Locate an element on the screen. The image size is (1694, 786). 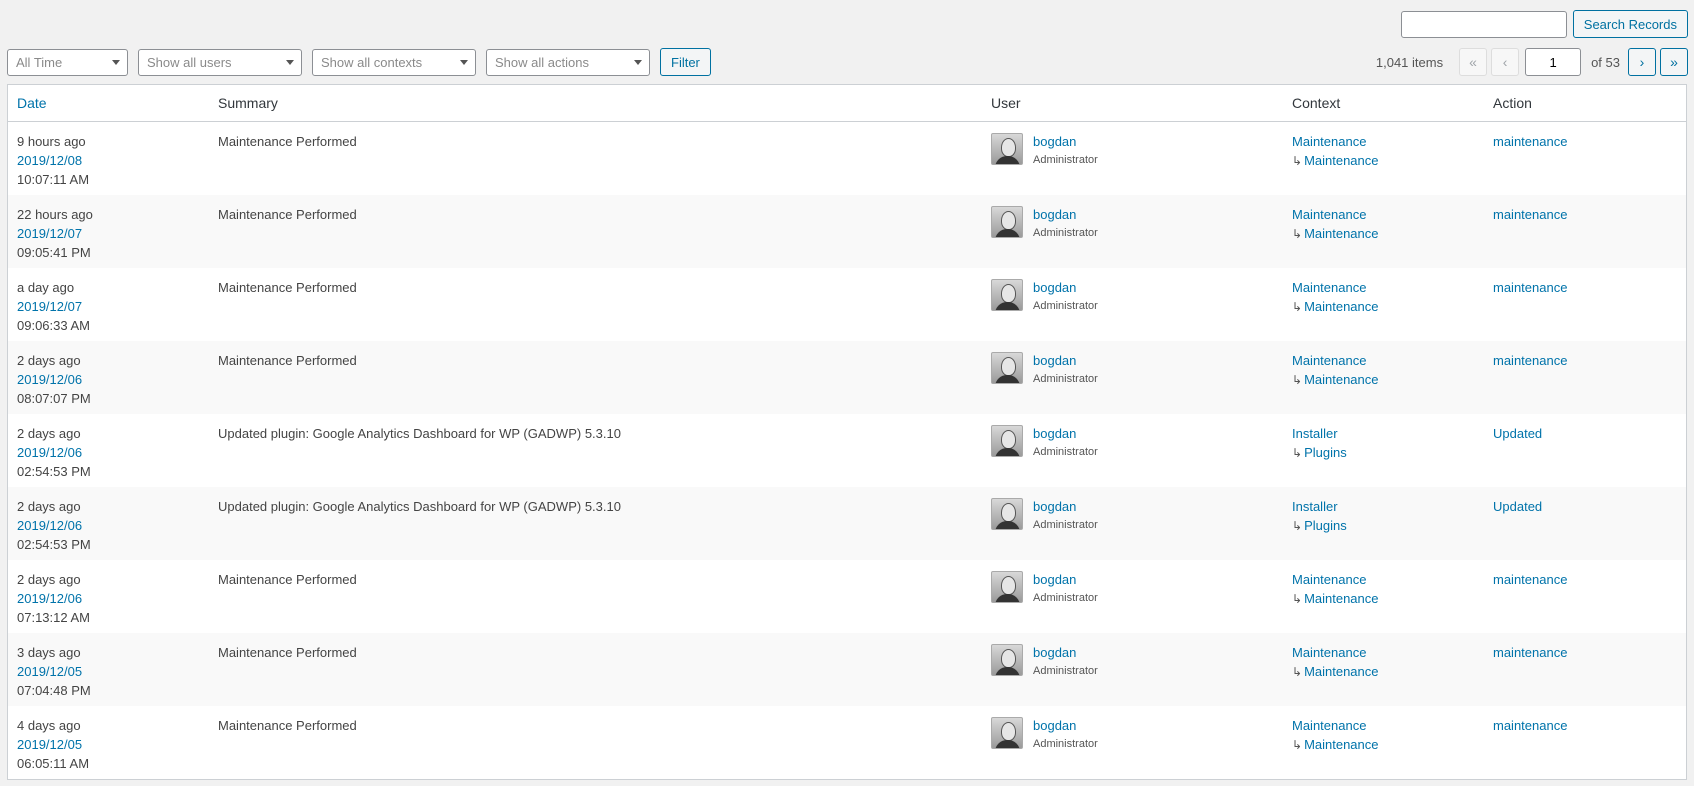
current-page-input is located at coordinates (1553, 62).